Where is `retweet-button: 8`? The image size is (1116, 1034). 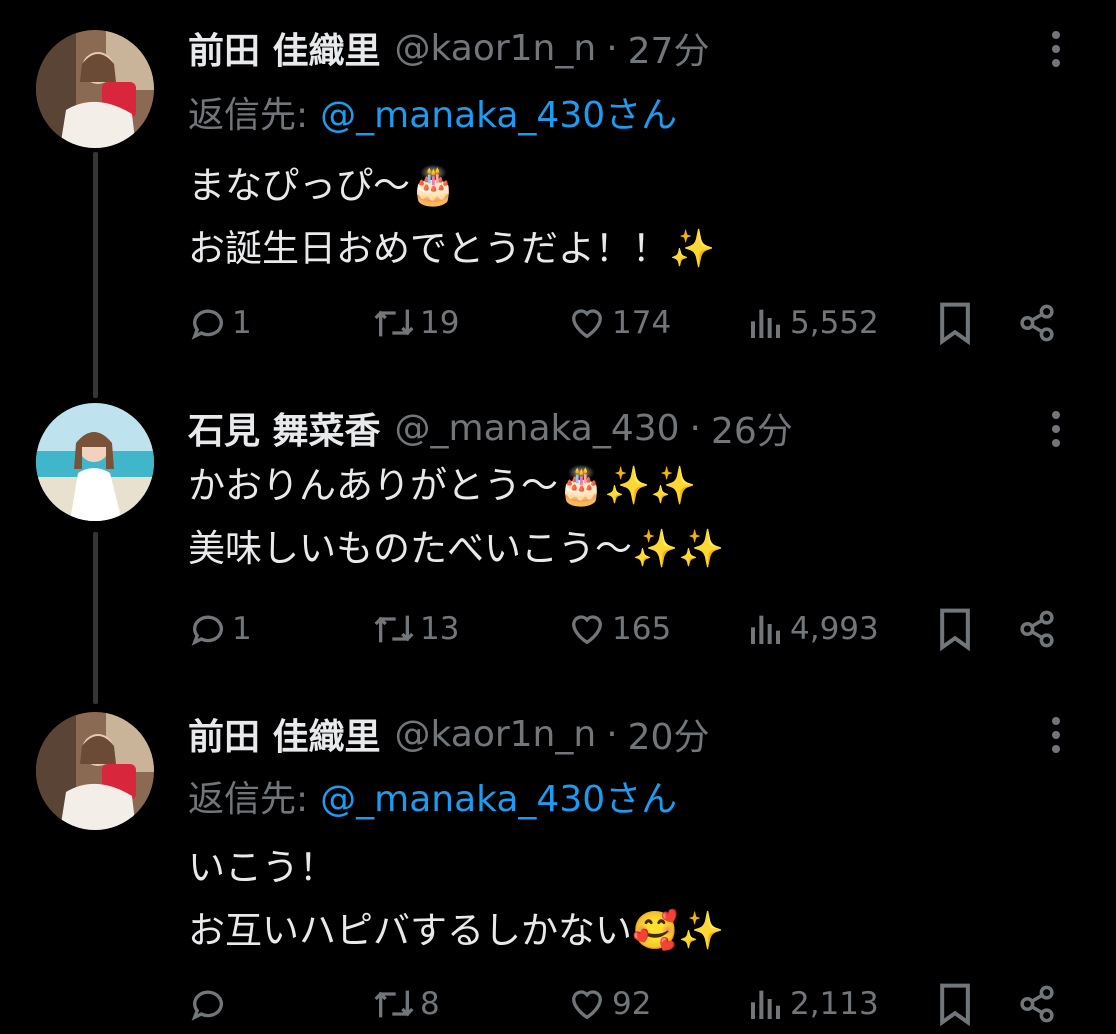 retweet-button: 8 is located at coordinates (406, 1004).